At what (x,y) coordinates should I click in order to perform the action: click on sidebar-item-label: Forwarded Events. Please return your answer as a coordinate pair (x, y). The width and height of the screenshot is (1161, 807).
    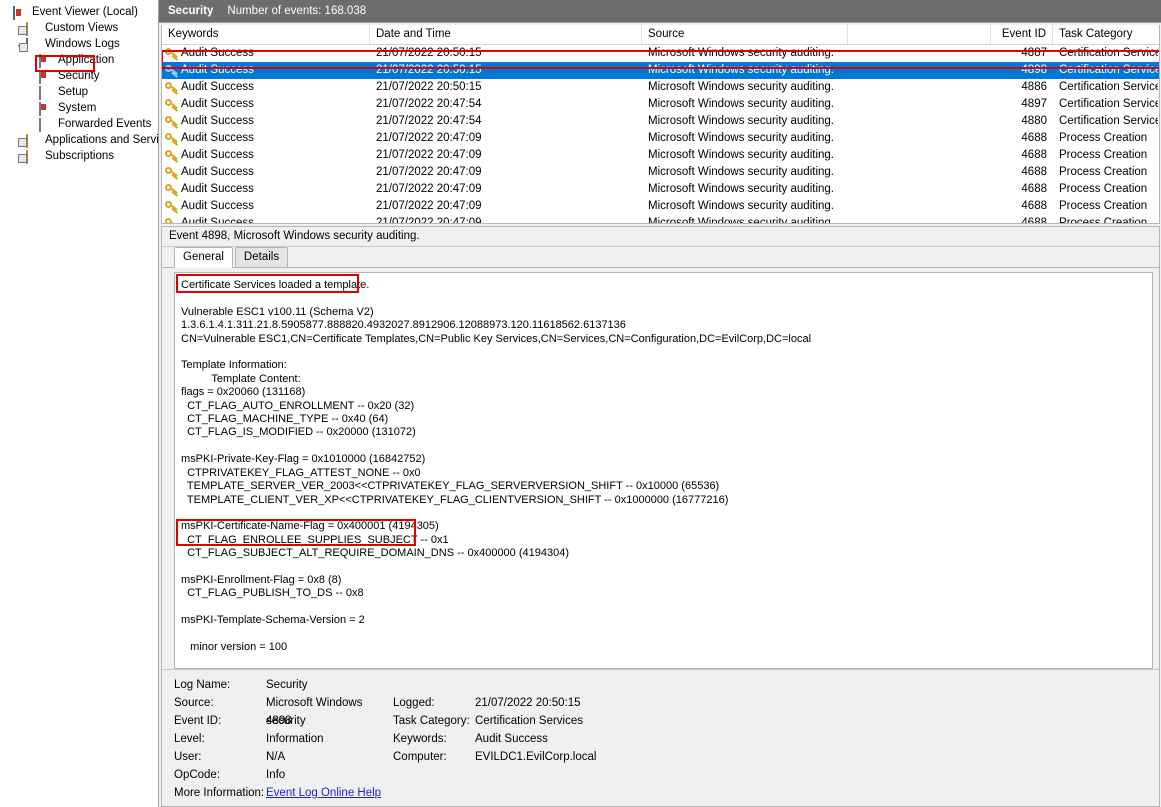
    Looking at the image, I should click on (105, 124).